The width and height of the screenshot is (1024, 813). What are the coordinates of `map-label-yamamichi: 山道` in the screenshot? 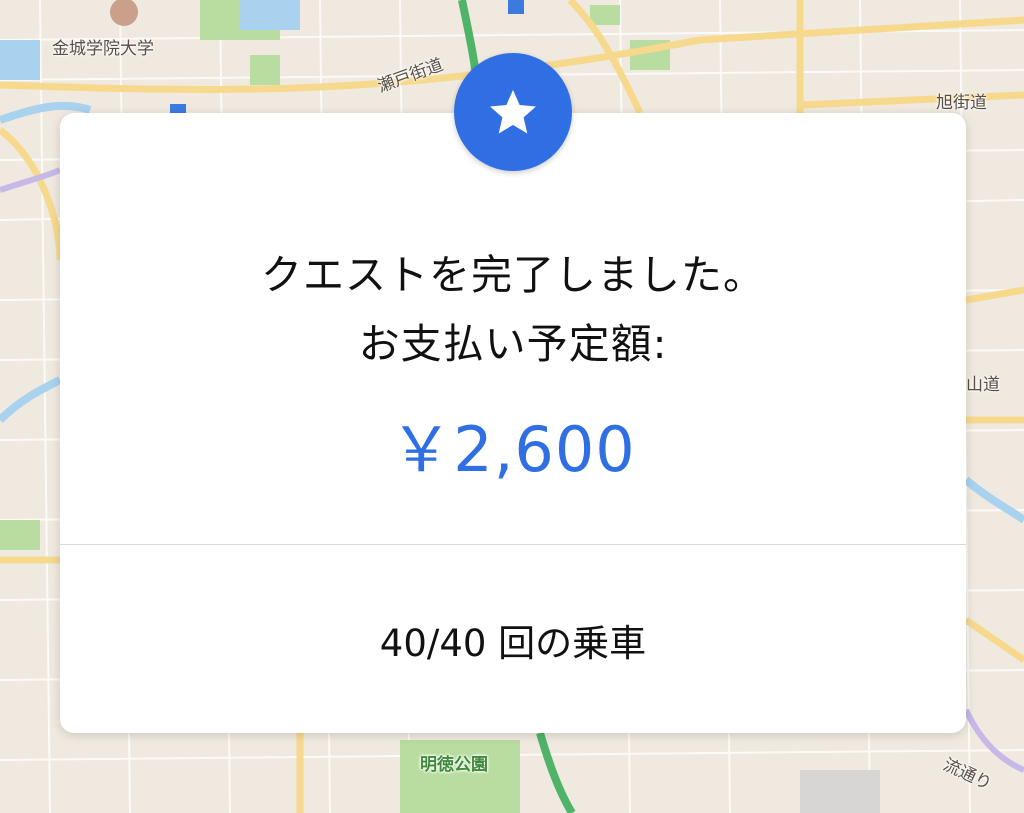 It's located at (983, 385).